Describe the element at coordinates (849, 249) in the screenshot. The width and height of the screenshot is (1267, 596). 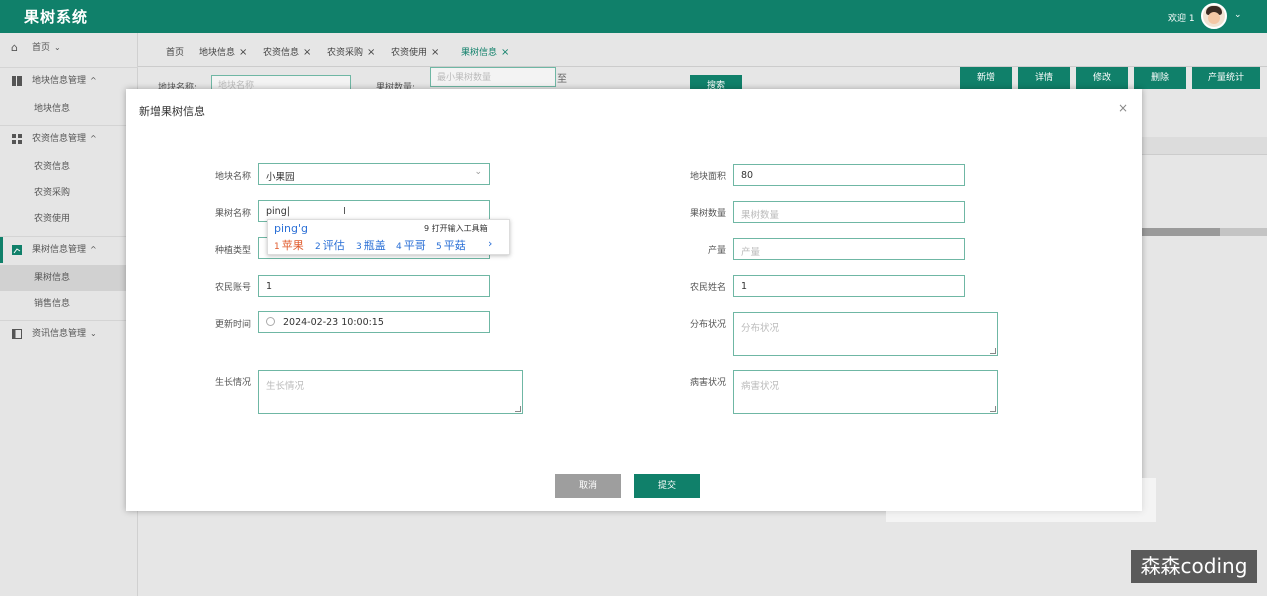
I see `yield-input: 产量` at that location.